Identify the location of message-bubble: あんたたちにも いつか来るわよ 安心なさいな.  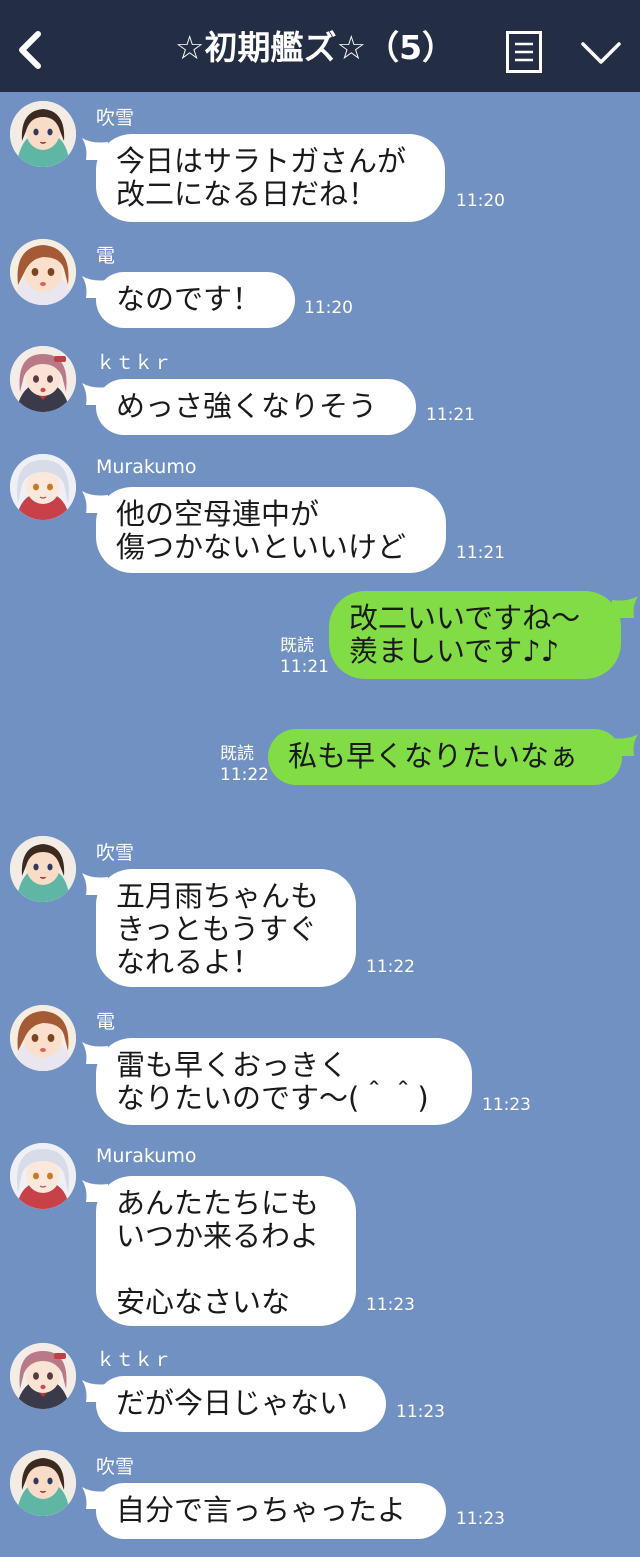
(226, 1251).